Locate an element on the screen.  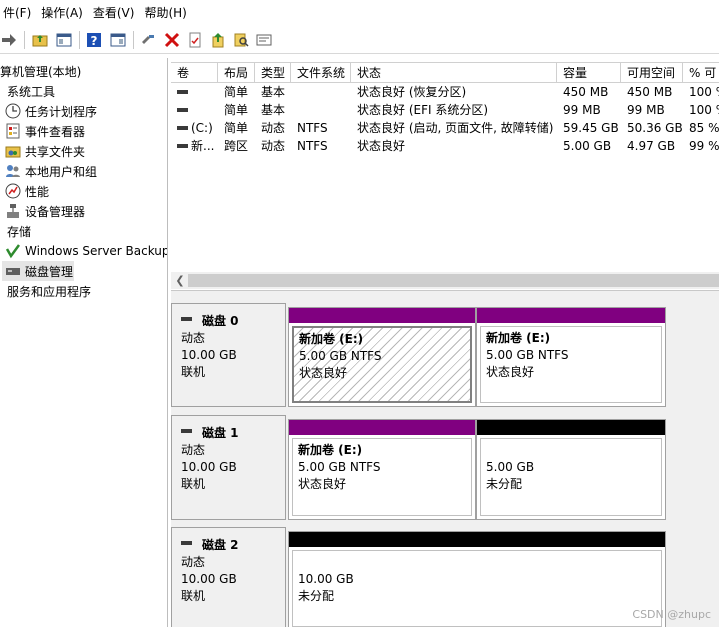
tree-item-label: 事件查看器 is located at coordinates (55, 131).